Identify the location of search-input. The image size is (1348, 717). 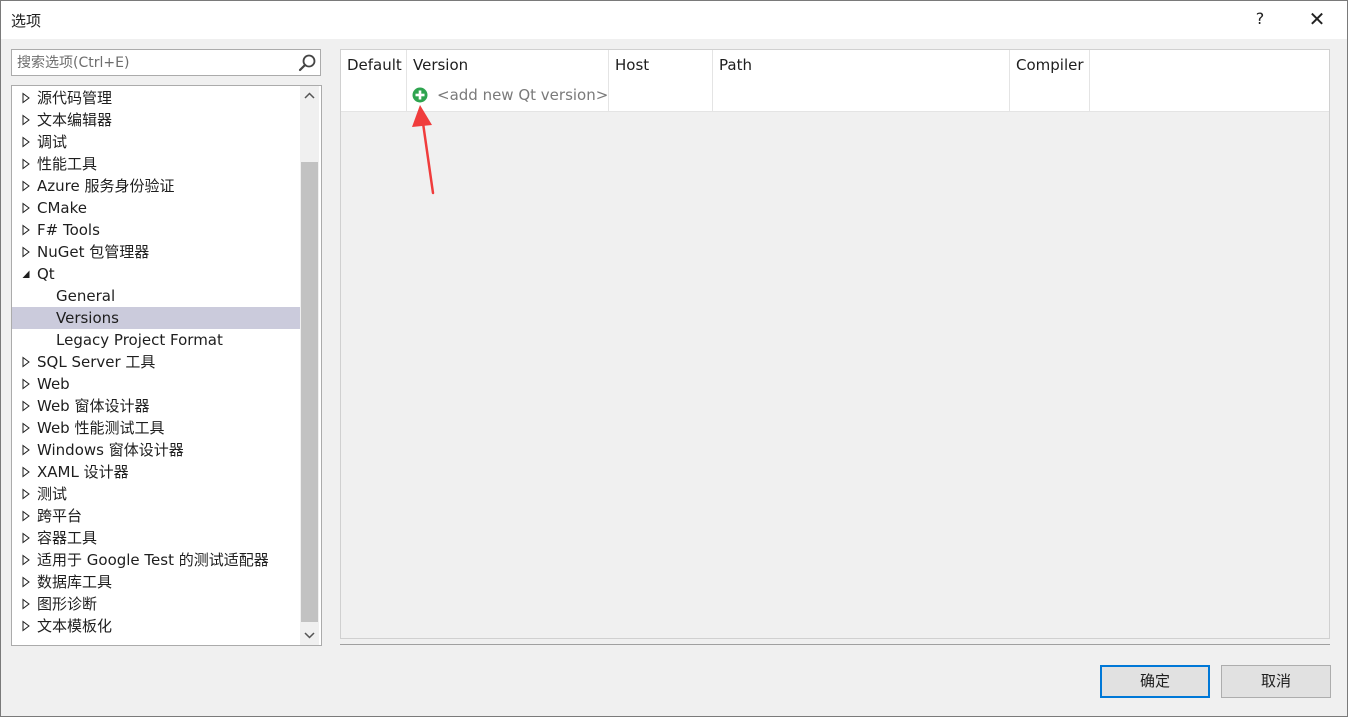
(152, 62).